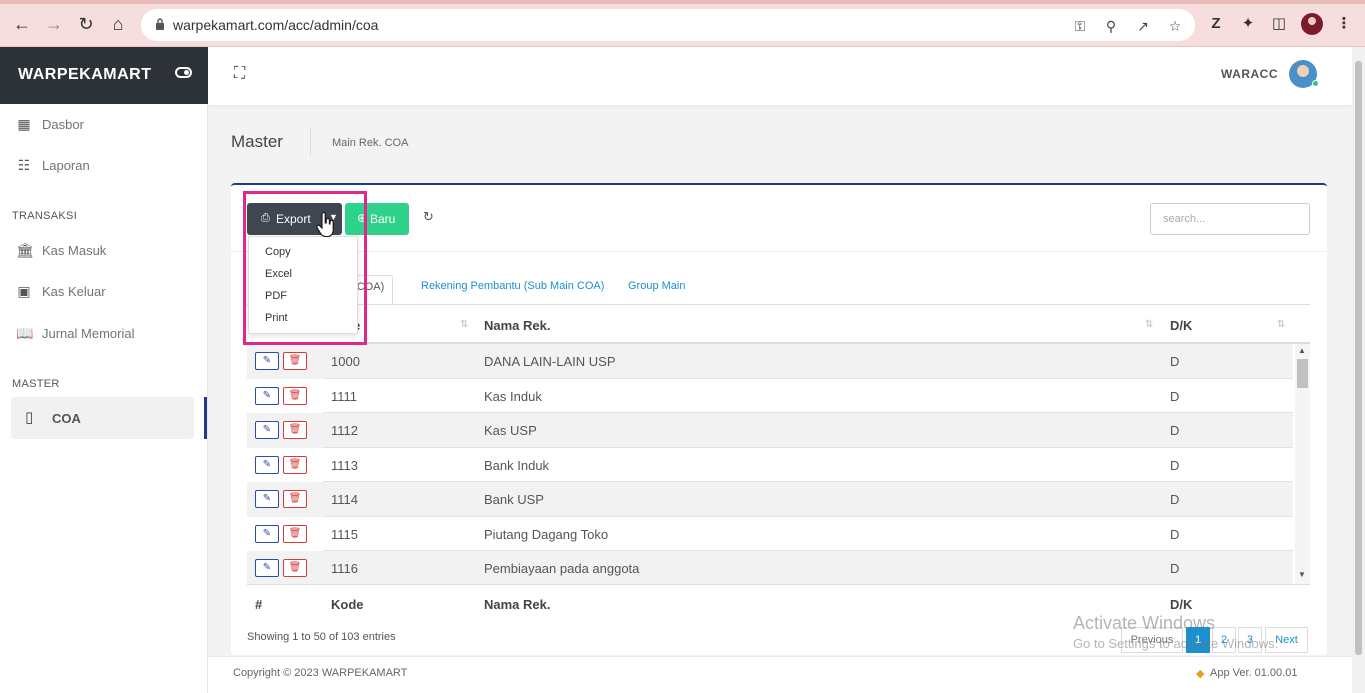  Describe the element at coordinates (1080, 26) in the screenshot. I see `key-icon: ⚿` at that location.